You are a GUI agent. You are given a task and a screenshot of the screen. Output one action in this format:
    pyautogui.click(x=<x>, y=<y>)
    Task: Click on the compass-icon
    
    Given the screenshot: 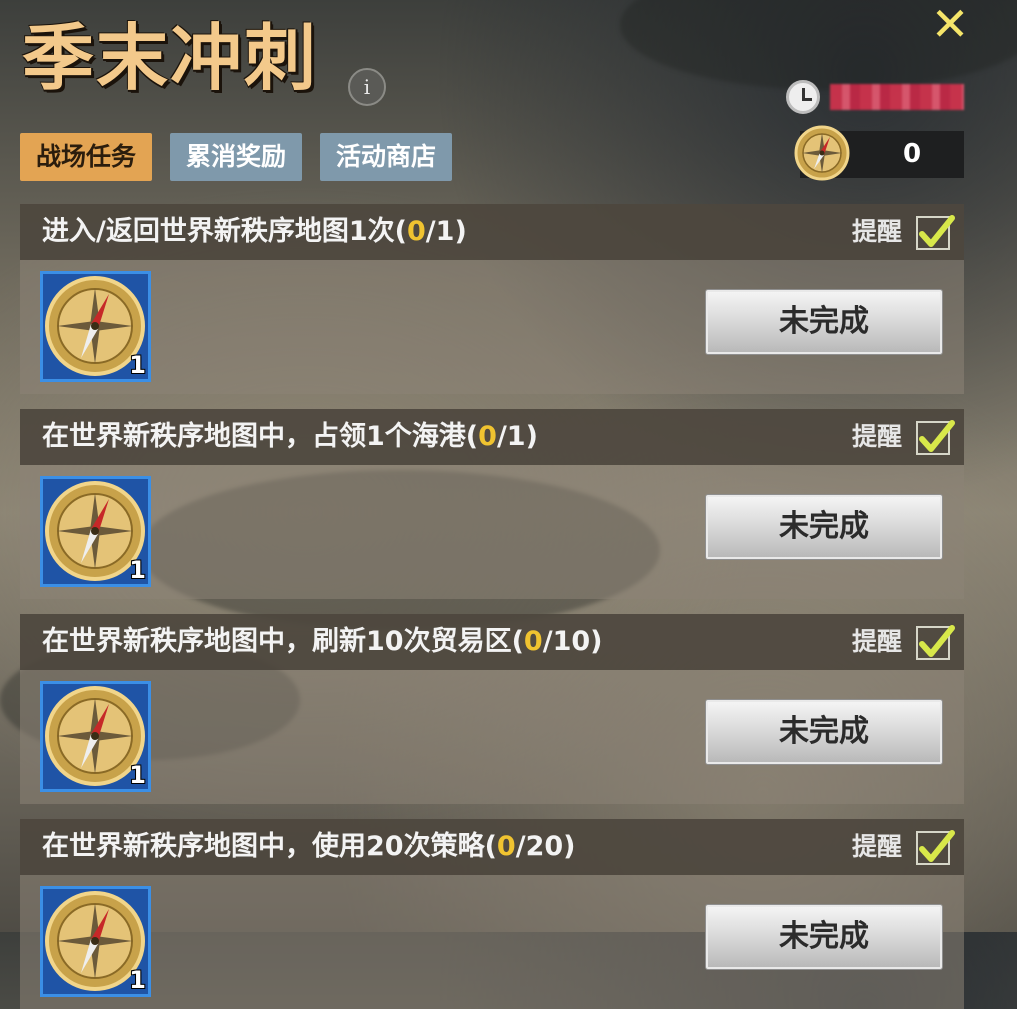 What is the action you would take?
    pyautogui.click(x=822, y=153)
    